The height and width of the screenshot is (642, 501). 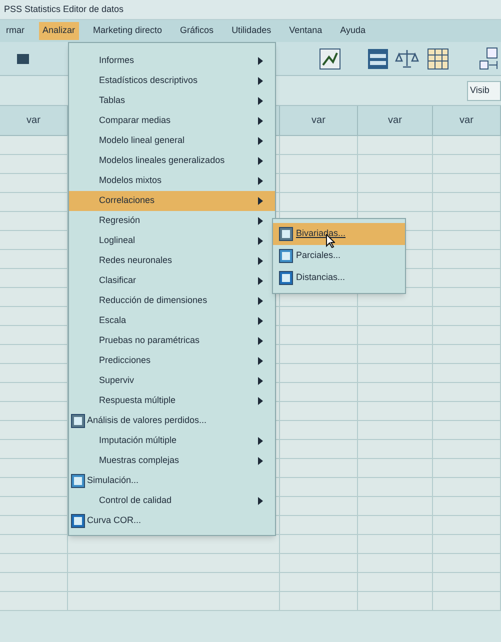 What do you see at coordinates (197, 31) in the screenshot?
I see `menu-item: Gráficos` at bounding box center [197, 31].